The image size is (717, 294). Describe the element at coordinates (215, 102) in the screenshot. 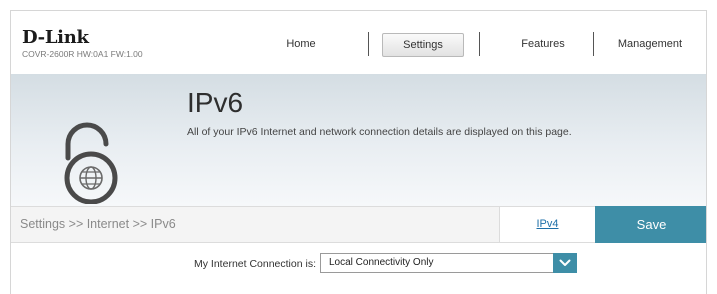

I see `page-title: IPv6` at that location.